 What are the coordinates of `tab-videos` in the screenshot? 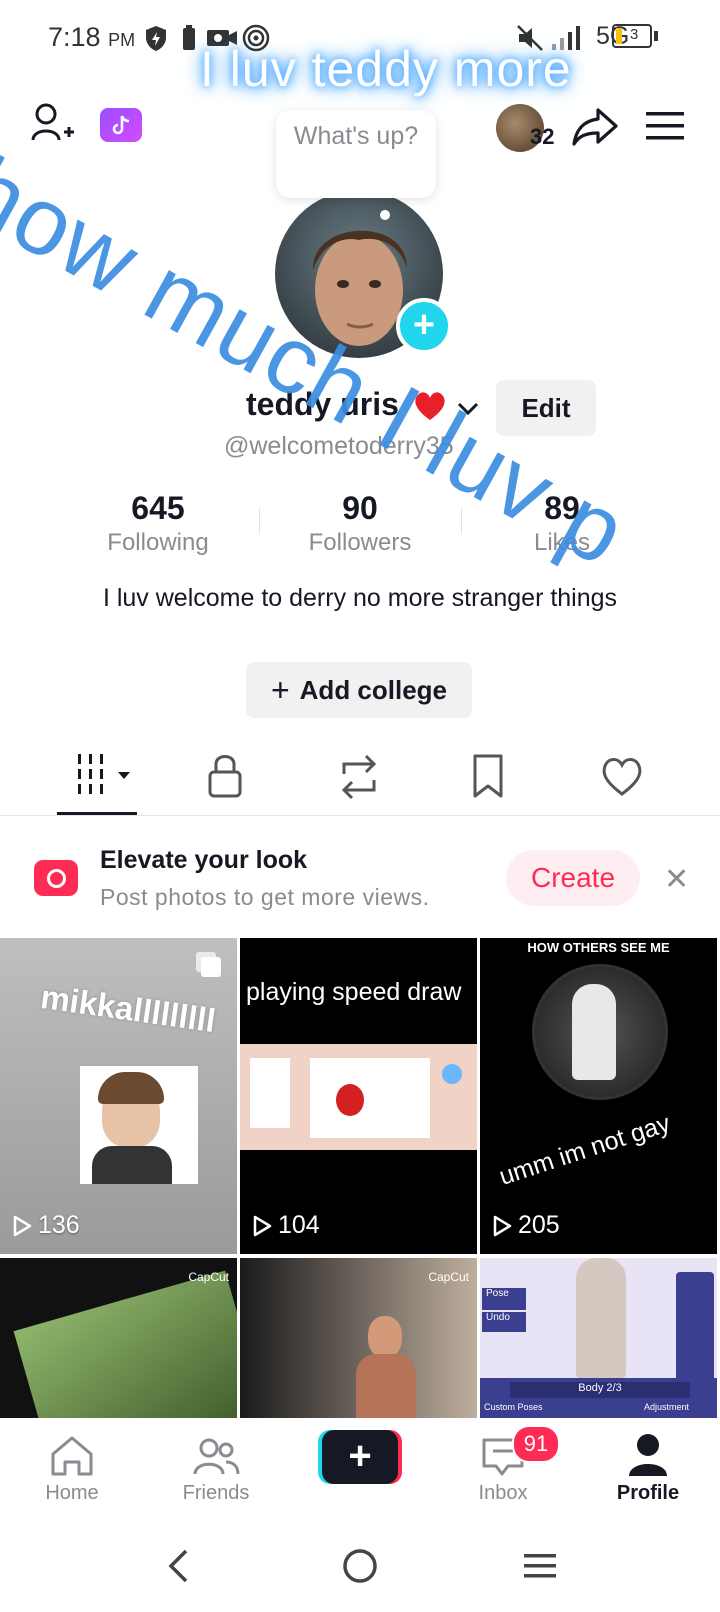 It's located at (110, 777).